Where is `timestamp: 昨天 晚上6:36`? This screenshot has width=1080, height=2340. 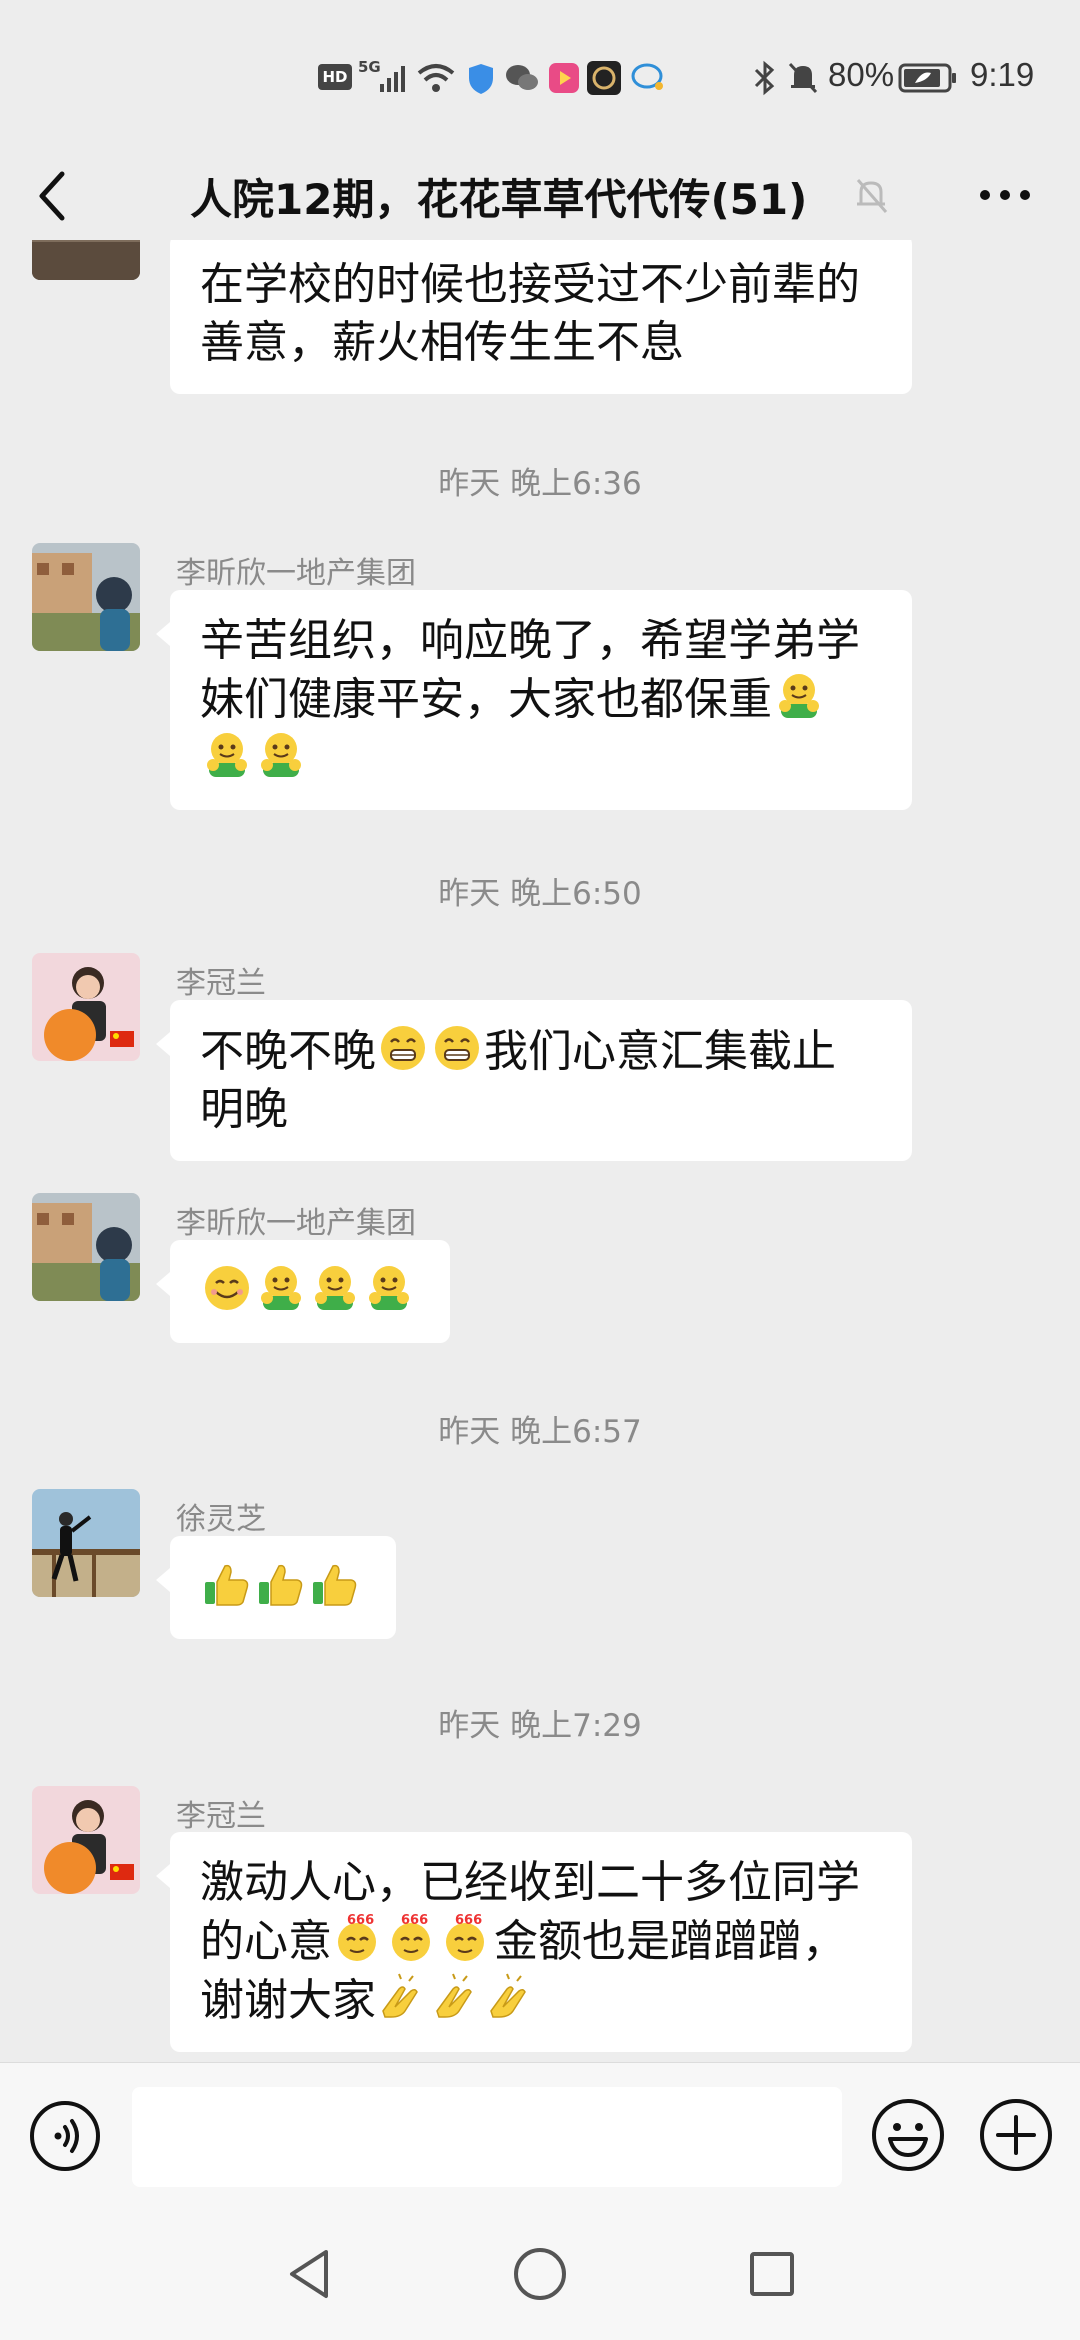
timestamp: 昨天 晚上6:36 is located at coordinates (540, 484).